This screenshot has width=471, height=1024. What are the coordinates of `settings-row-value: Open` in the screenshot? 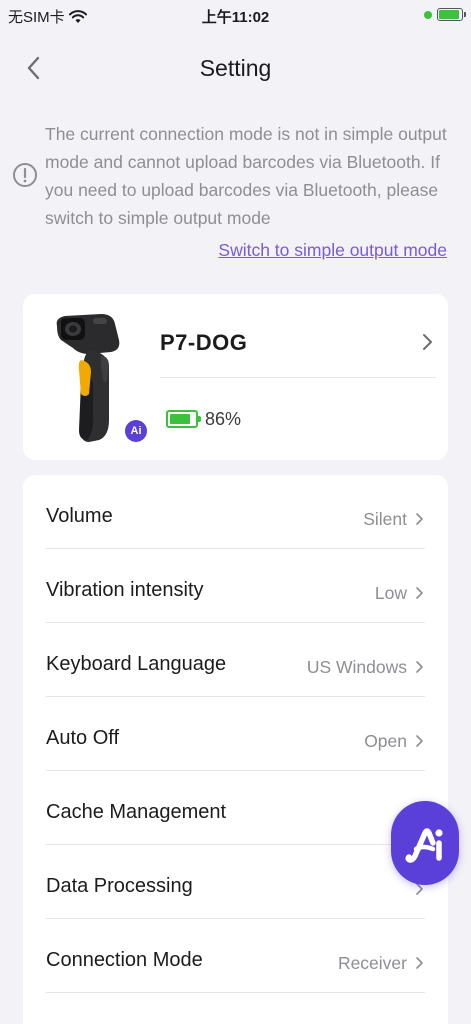 It's located at (385, 741).